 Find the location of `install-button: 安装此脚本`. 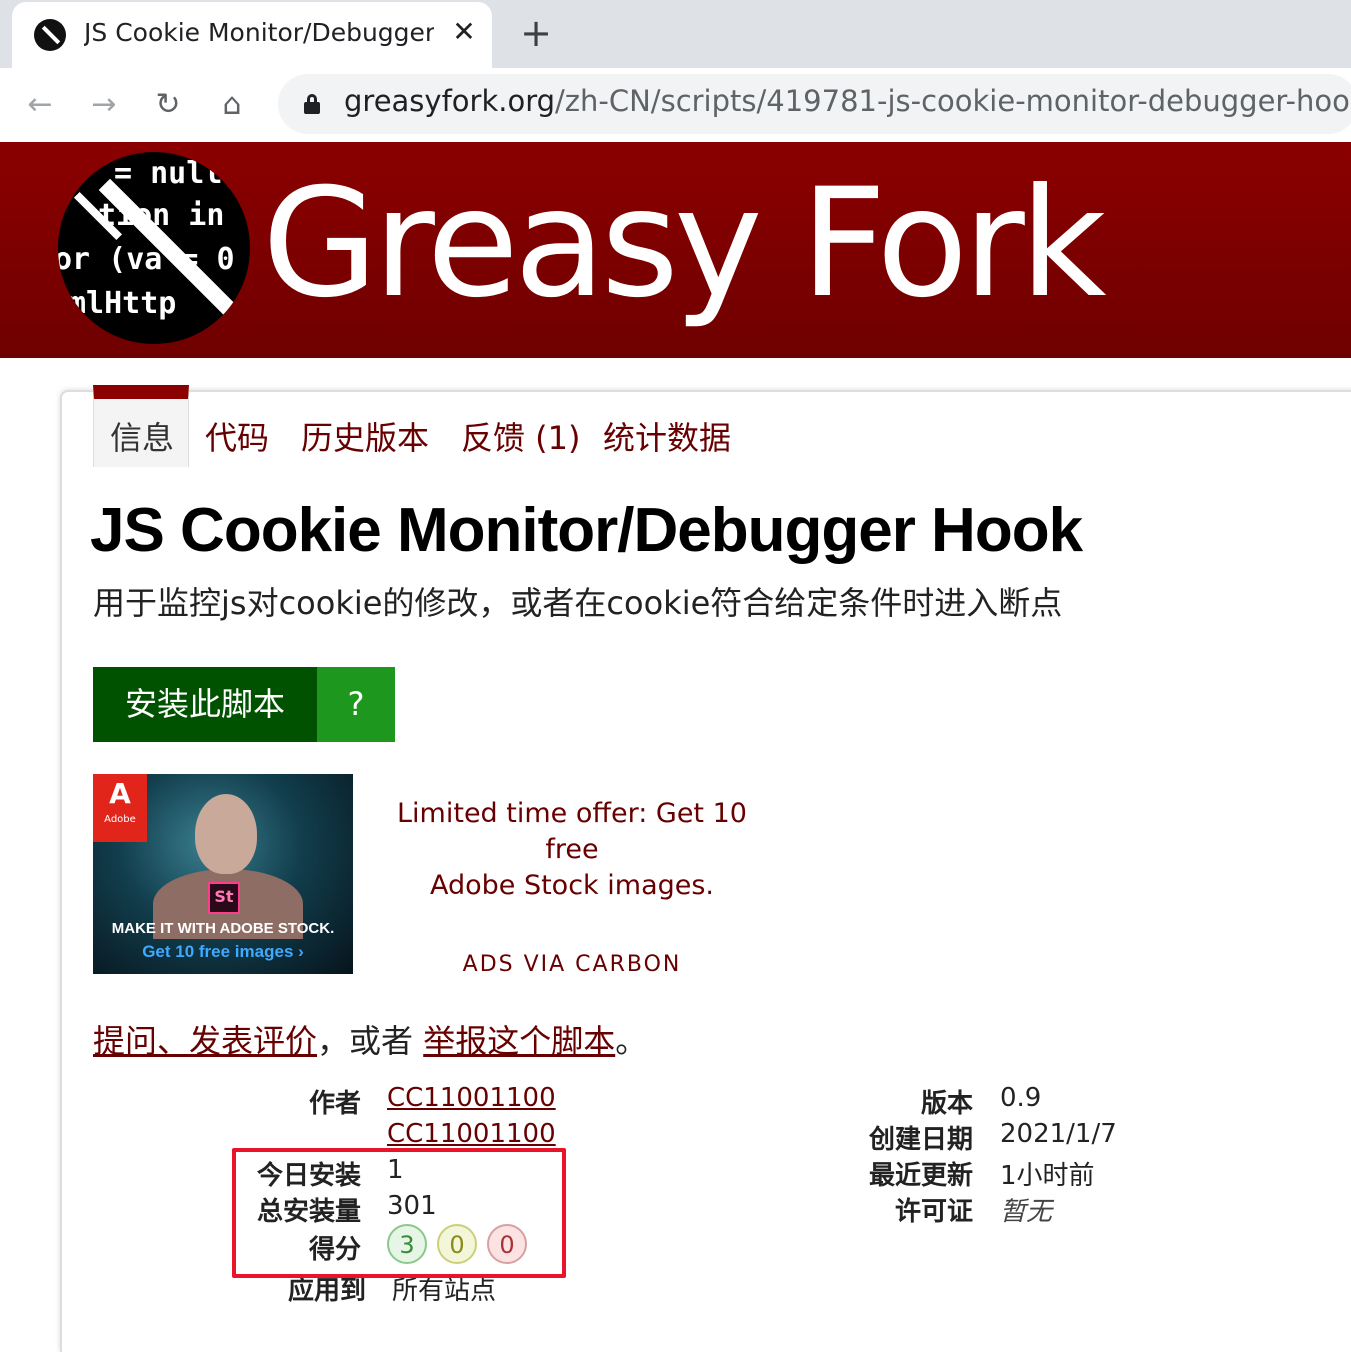

install-button: 安装此脚本 is located at coordinates (205, 704).